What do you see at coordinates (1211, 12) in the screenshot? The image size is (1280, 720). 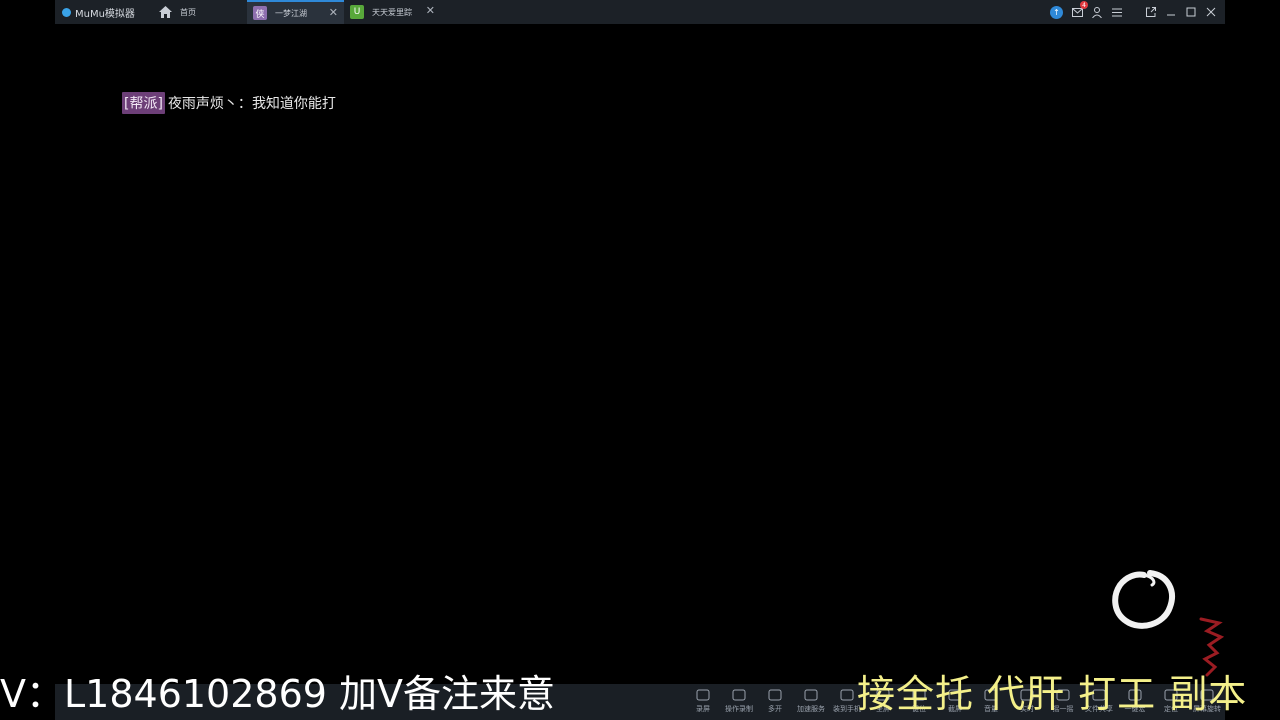 I see `close-window-icon` at bounding box center [1211, 12].